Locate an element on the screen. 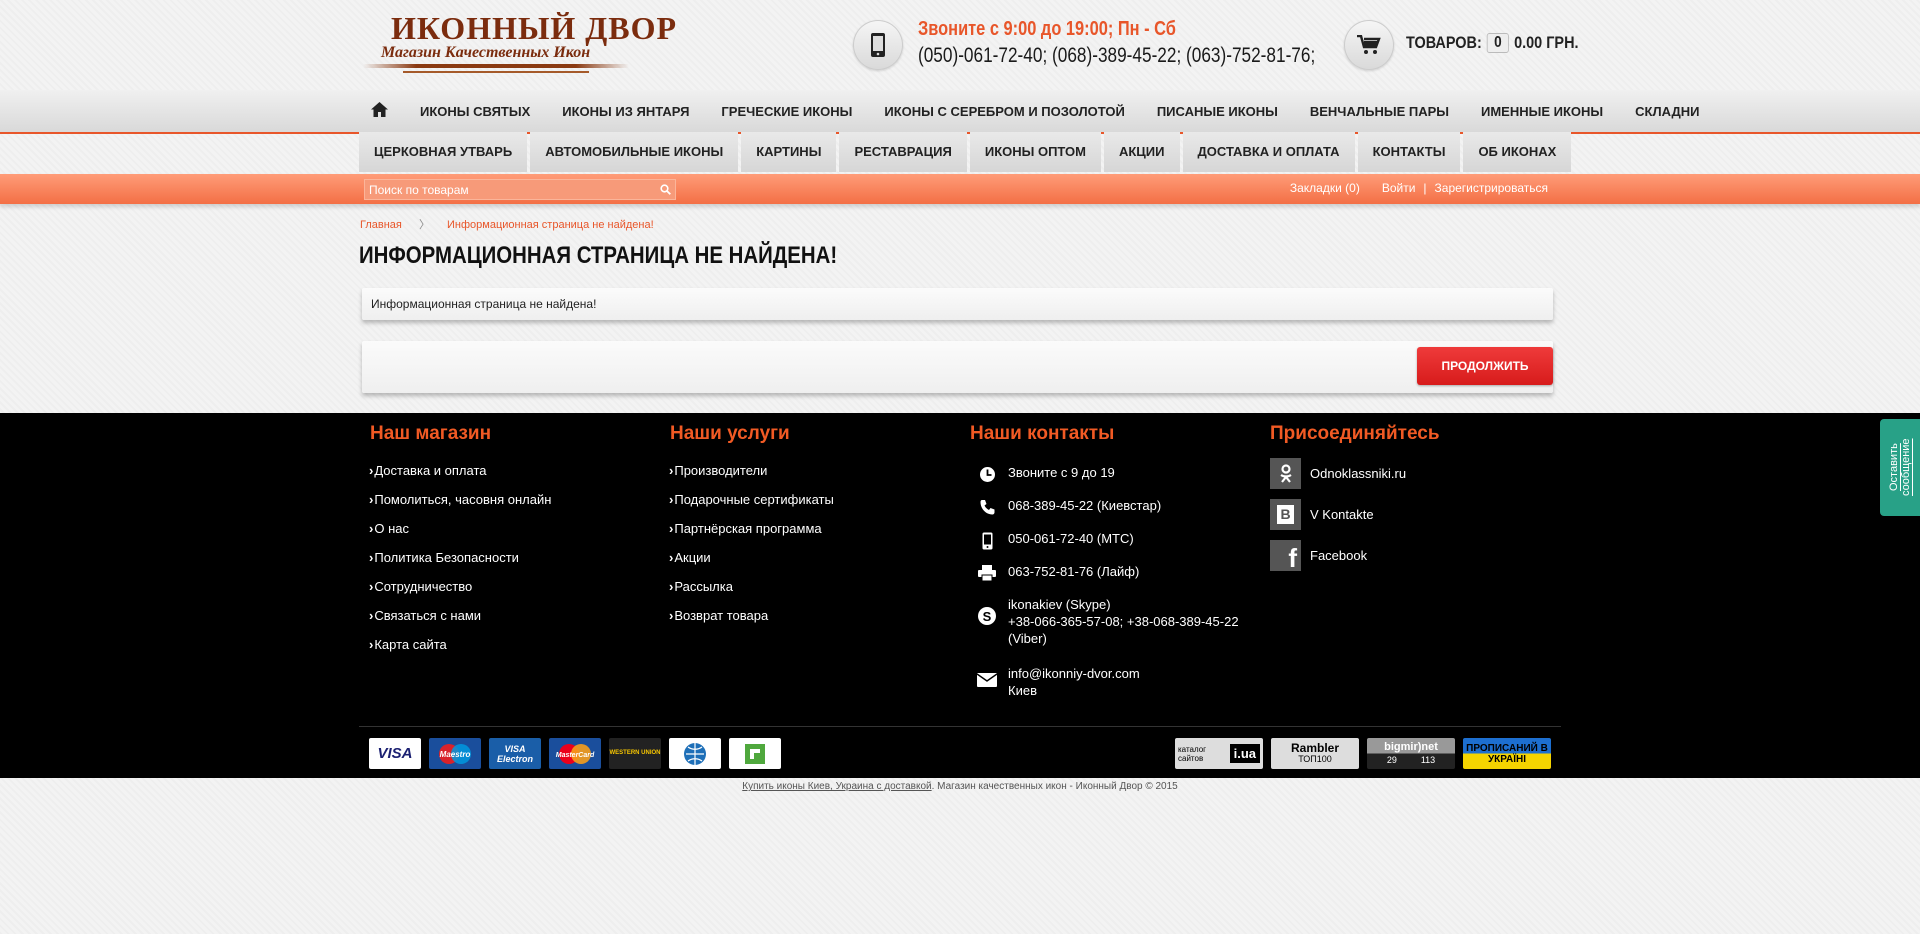 Image resolution: width=1920 pixels, height=934 pixels. leave-message-label: Оставить сообщение is located at coordinates (1900, 467).